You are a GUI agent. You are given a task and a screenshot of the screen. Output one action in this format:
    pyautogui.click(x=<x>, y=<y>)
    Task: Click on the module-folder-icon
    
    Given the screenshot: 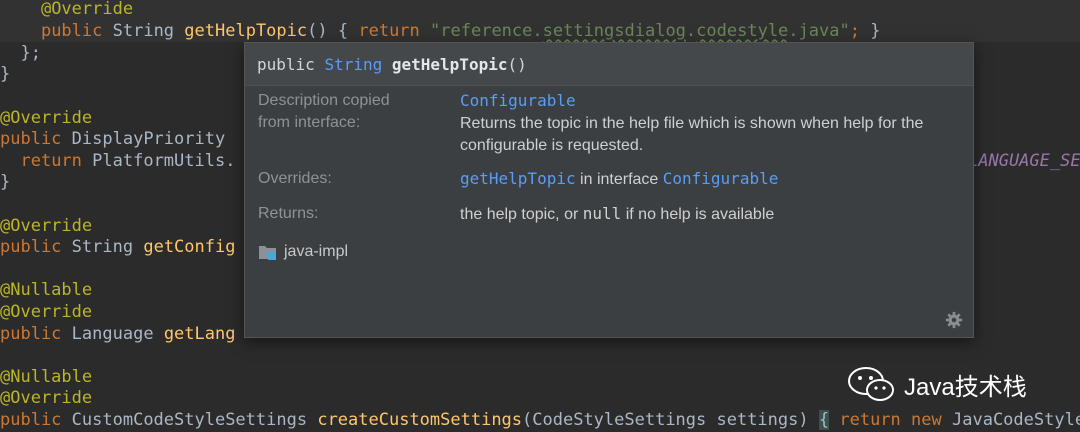 What is the action you would take?
    pyautogui.click(x=267, y=253)
    